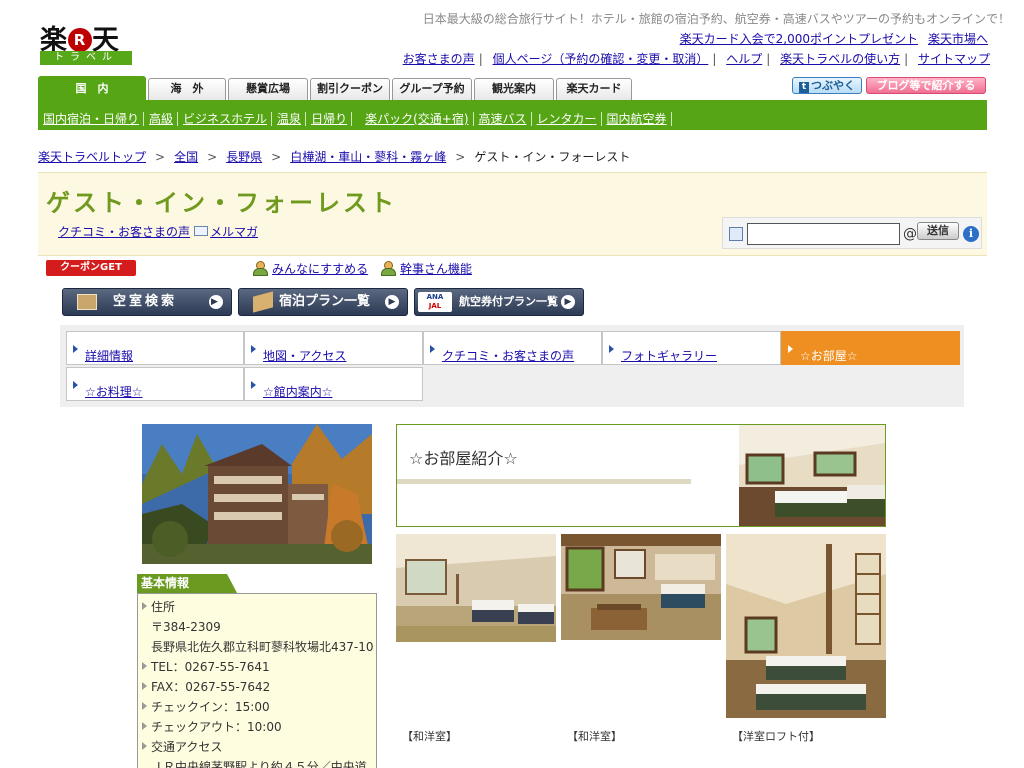  I want to click on breadcrumb-top: 楽天トラベルトップ, so click(92, 157).